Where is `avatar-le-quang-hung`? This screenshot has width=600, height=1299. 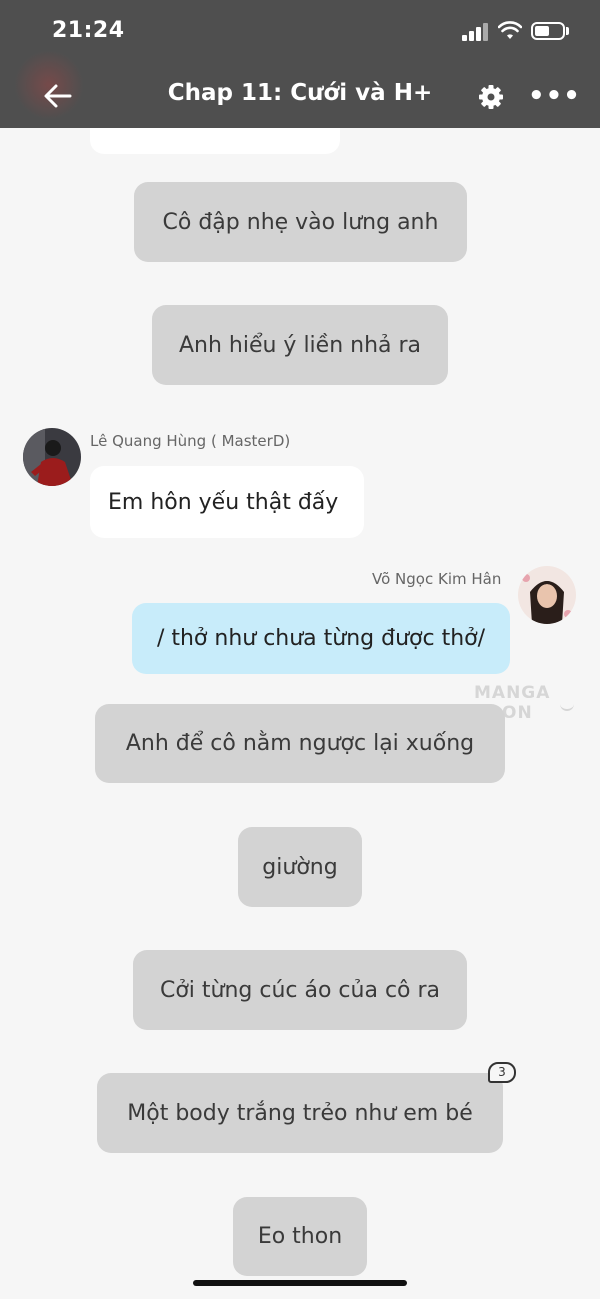
avatar-le-quang-hung is located at coordinates (52, 457).